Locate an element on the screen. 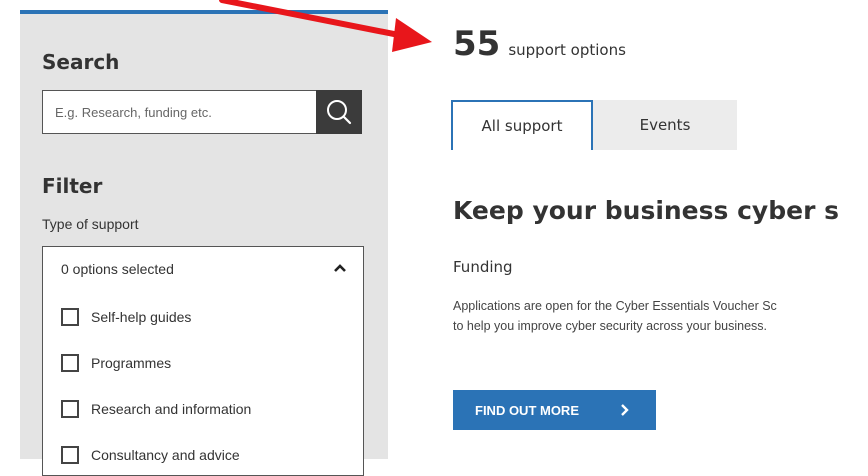 The height and width of the screenshot is (476, 868). type-of-support-label: Type of support is located at coordinates (90, 224).